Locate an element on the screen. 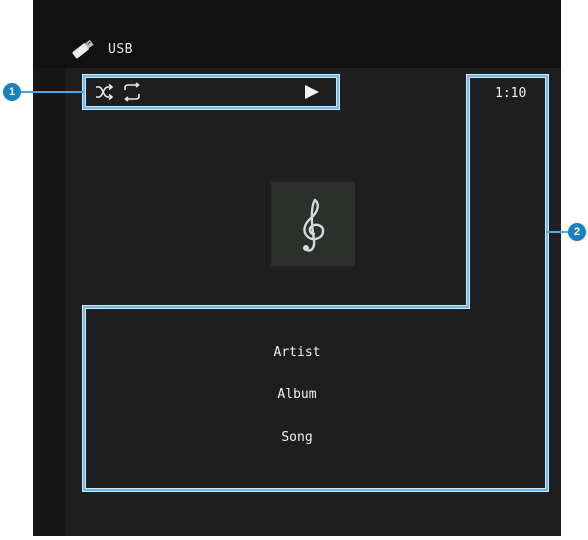 The image size is (588, 540). playback-status-bar is located at coordinates (210, 92).